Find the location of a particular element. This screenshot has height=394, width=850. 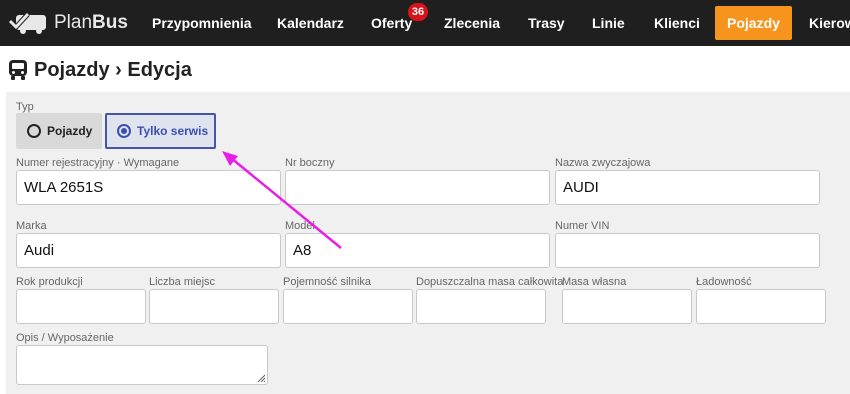

radio-unselected-icon is located at coordinates (34, 131).